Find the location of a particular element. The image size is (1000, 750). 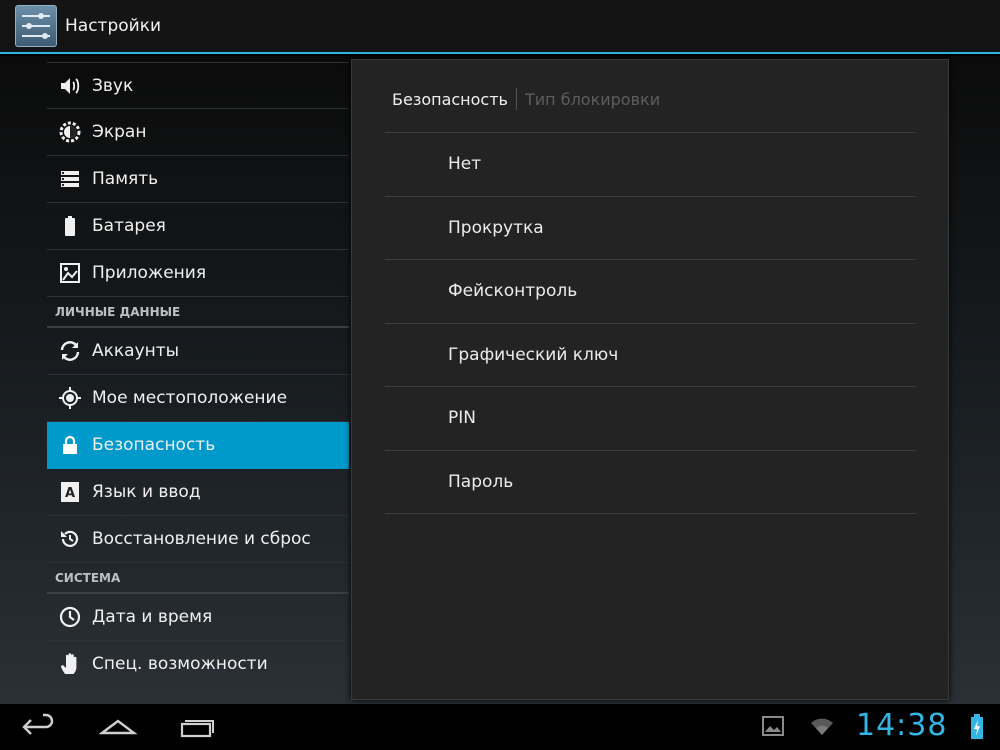

lock-option-password: Пароль is located at coordinates (650, 482).